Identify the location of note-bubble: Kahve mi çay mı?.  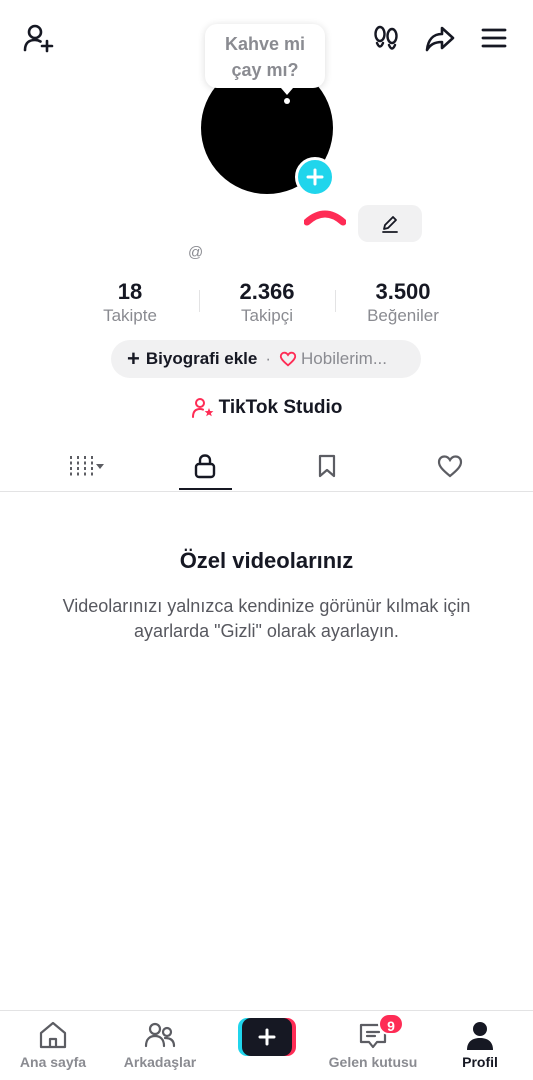
(265, 56).